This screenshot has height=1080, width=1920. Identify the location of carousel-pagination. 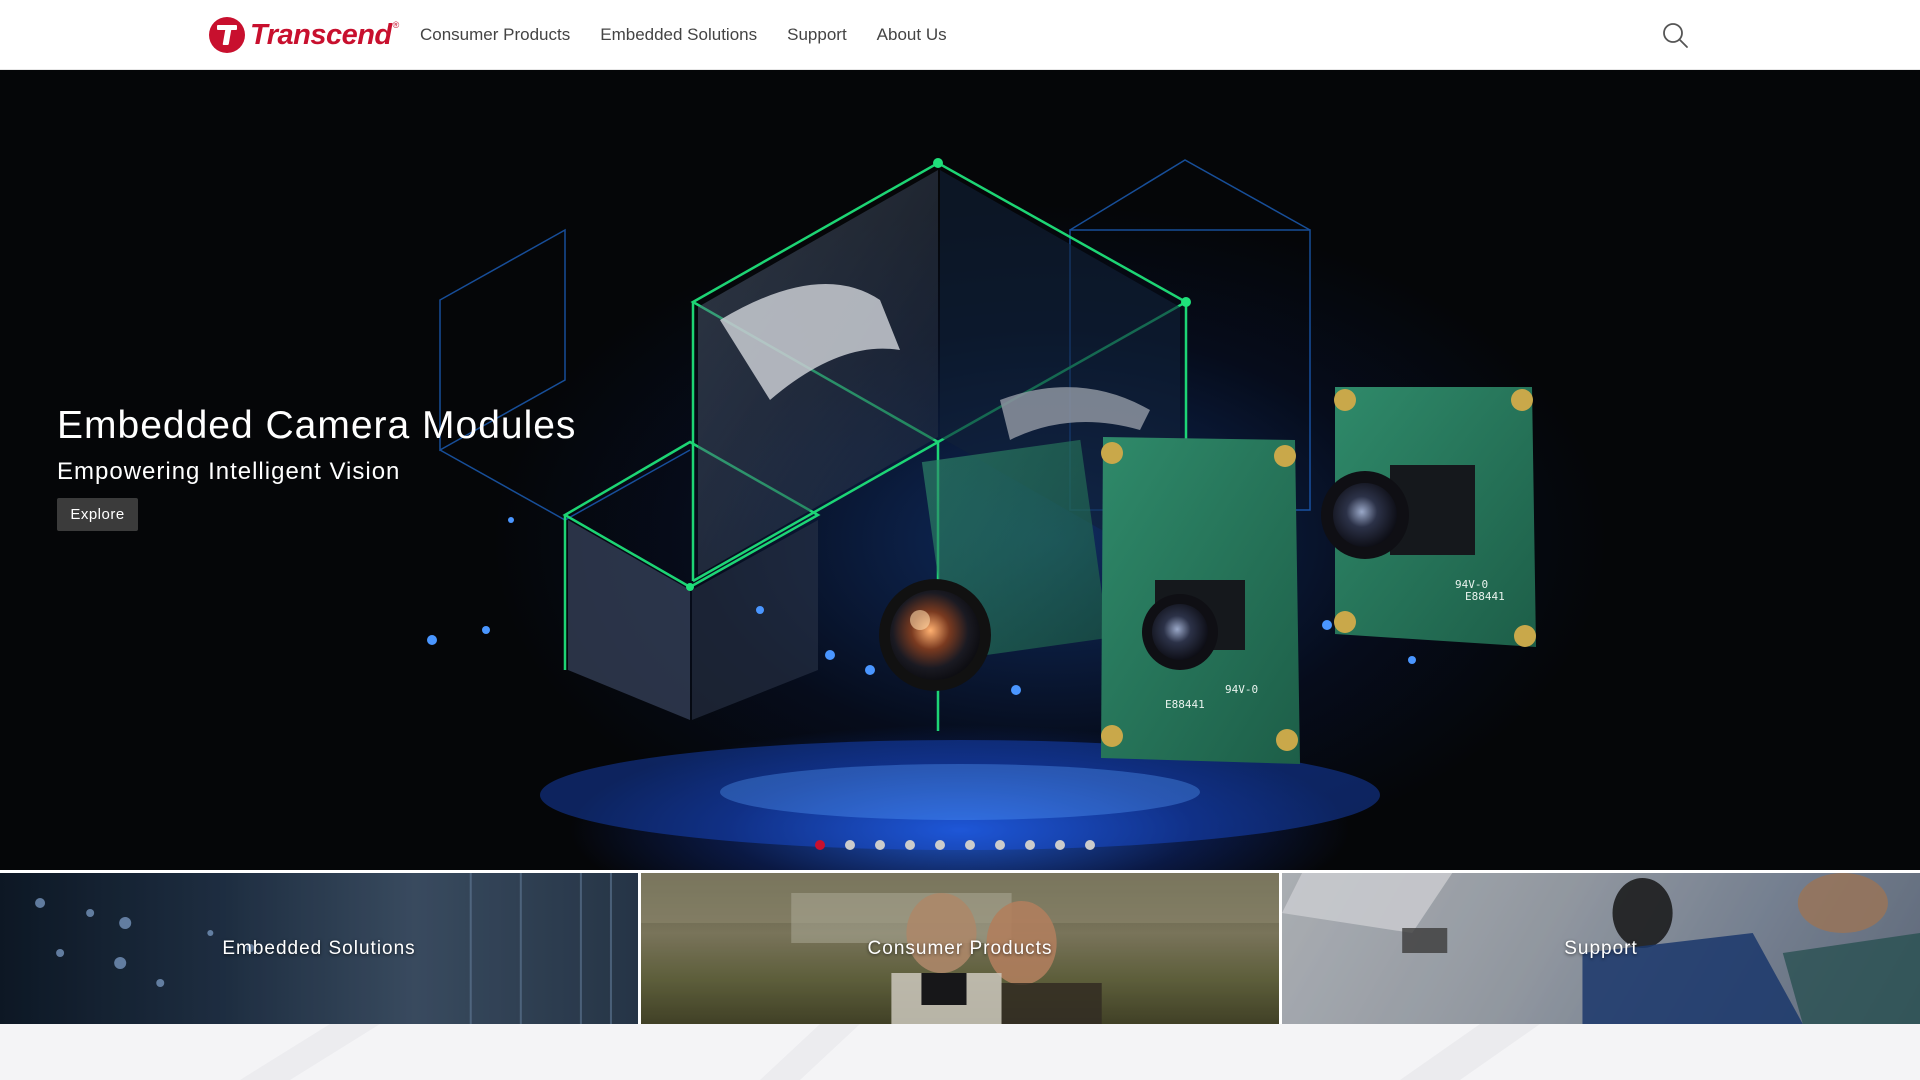
(955, 845).